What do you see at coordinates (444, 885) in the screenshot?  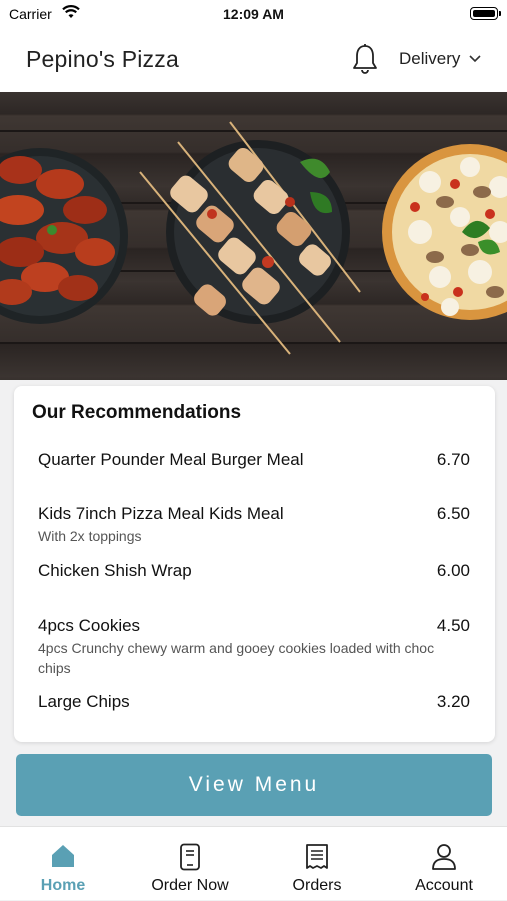 I see `tab-account-label: Account` at bounding box center [444, 885].